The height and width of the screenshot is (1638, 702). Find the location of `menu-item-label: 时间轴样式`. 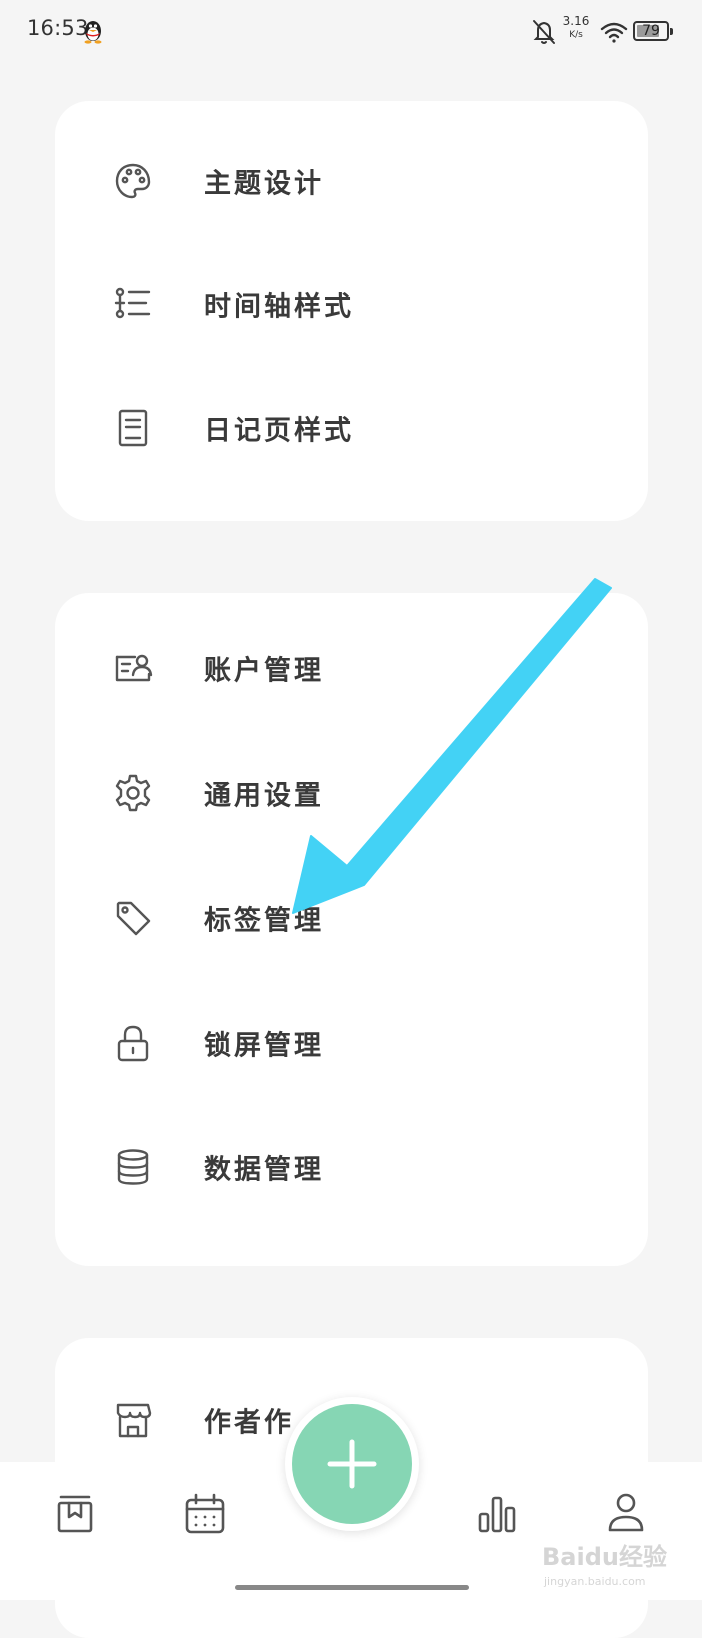

menu-item-label: 时间轴样式 is located at coordinates (279, 307).